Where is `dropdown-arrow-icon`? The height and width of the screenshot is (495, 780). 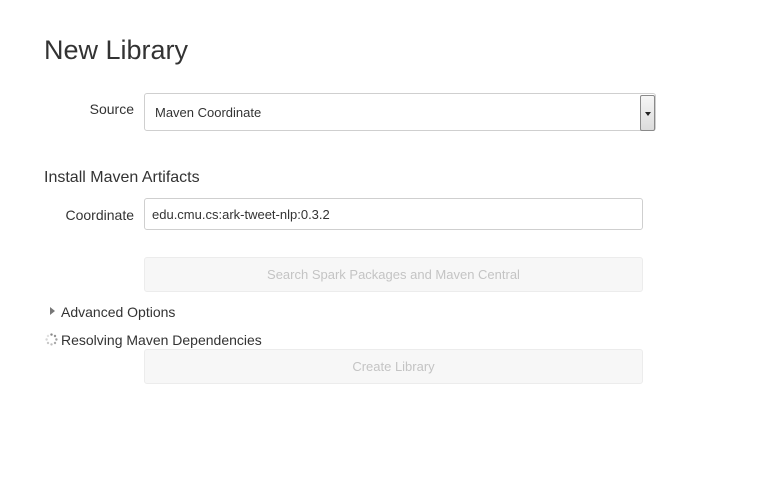 dropdown-arrow-icon is located at coordinates (647, 113).